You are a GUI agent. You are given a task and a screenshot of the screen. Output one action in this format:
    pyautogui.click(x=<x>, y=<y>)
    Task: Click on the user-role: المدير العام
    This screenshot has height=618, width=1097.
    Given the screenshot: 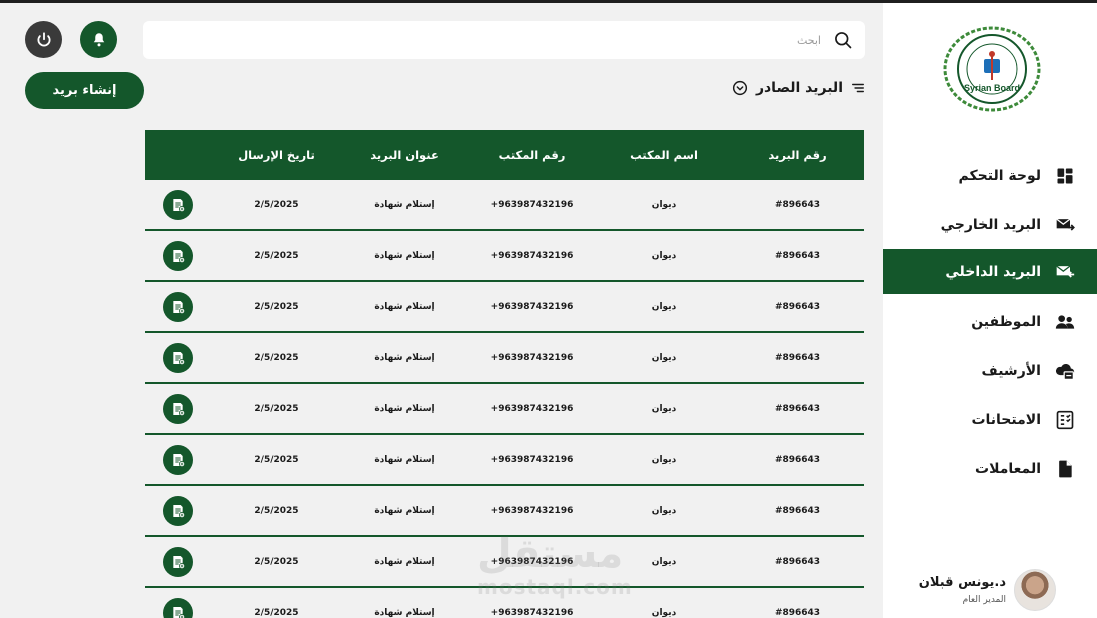 What is the action you would take?
    pyautogui.click(x=984, y=600)
    